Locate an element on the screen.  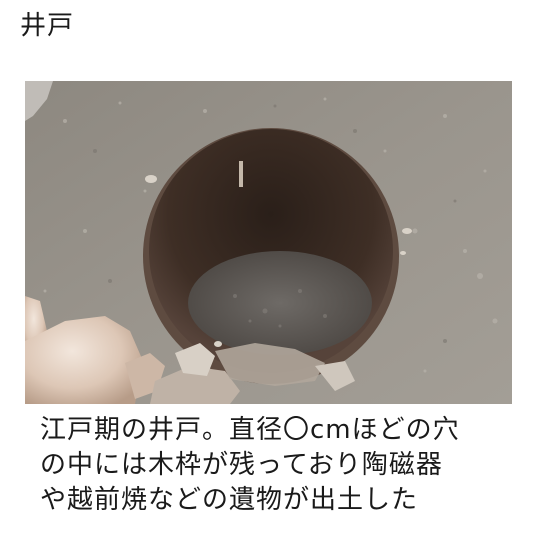
well-floor is located at coordinates (280, 303).